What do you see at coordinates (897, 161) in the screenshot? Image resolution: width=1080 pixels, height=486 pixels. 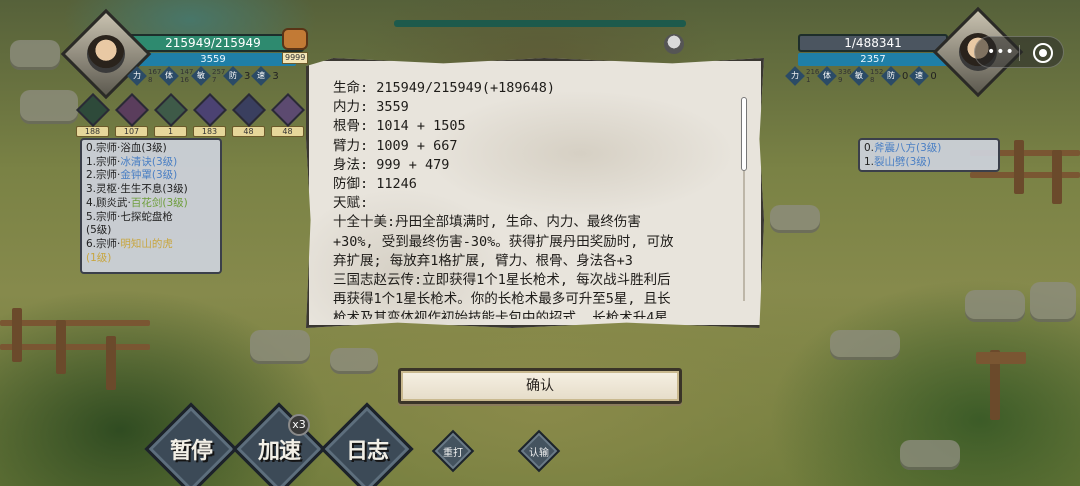 I see `list-item: 1.裂山劈(3级)` at bounding box center [897, 161].